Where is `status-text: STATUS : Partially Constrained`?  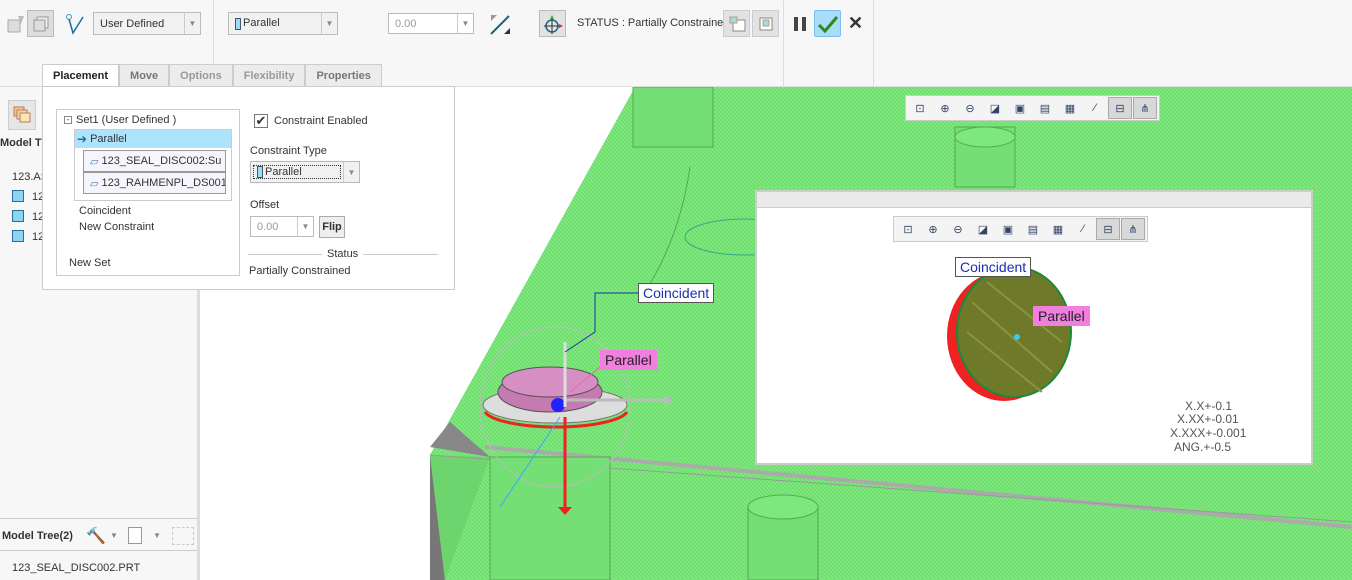
status-text: STATUS : Partially Constrained is located at coordinates (653, 23).